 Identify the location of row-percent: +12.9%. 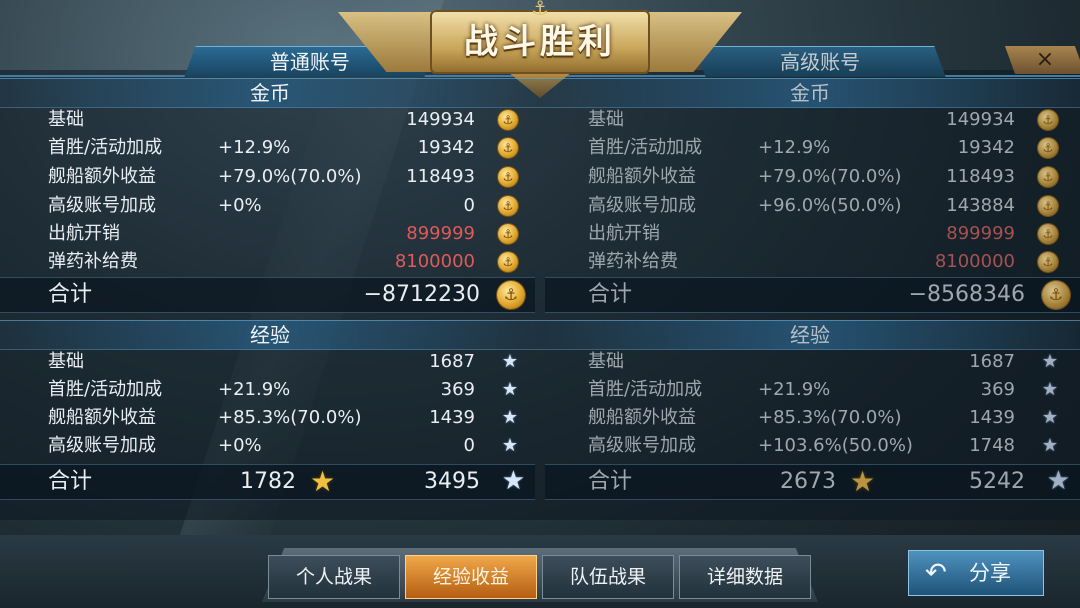
(254, 147).